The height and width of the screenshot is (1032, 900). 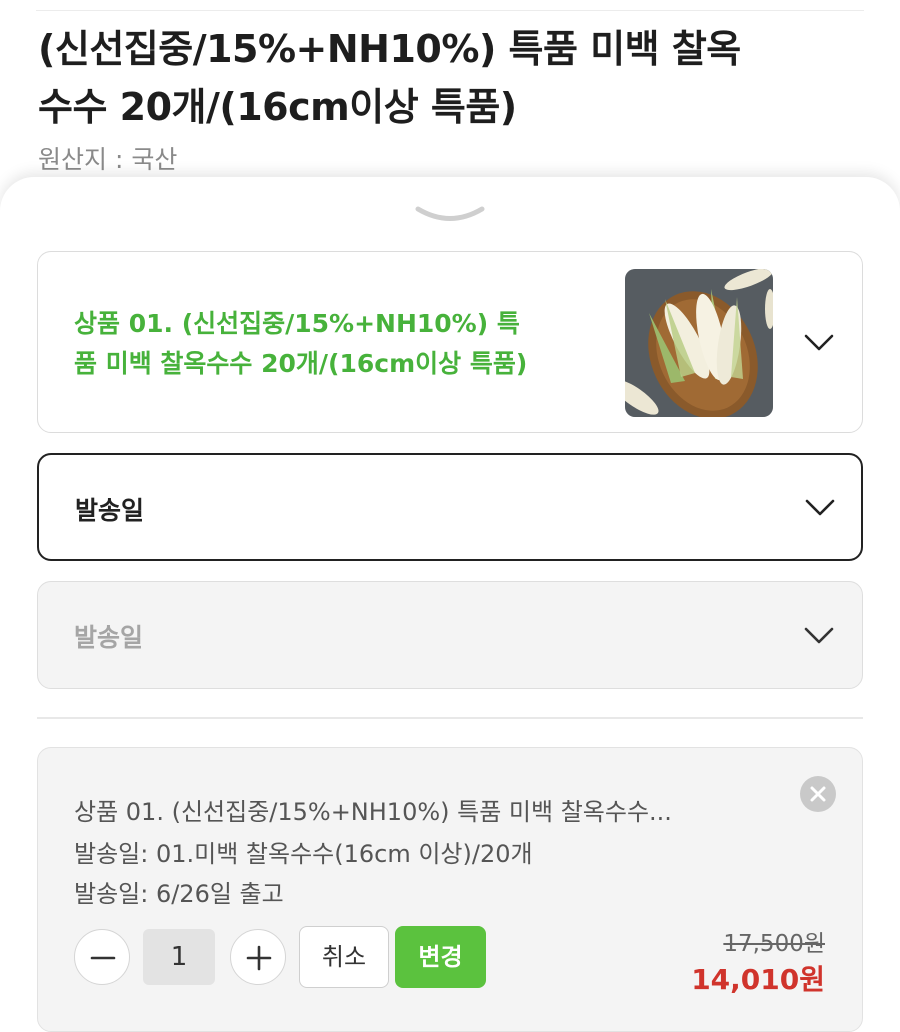 I want to click on summary-option-line: 발송일: 01.미백 찰옥수수(16cm 이상)/20개, so click(x=303, y=854).